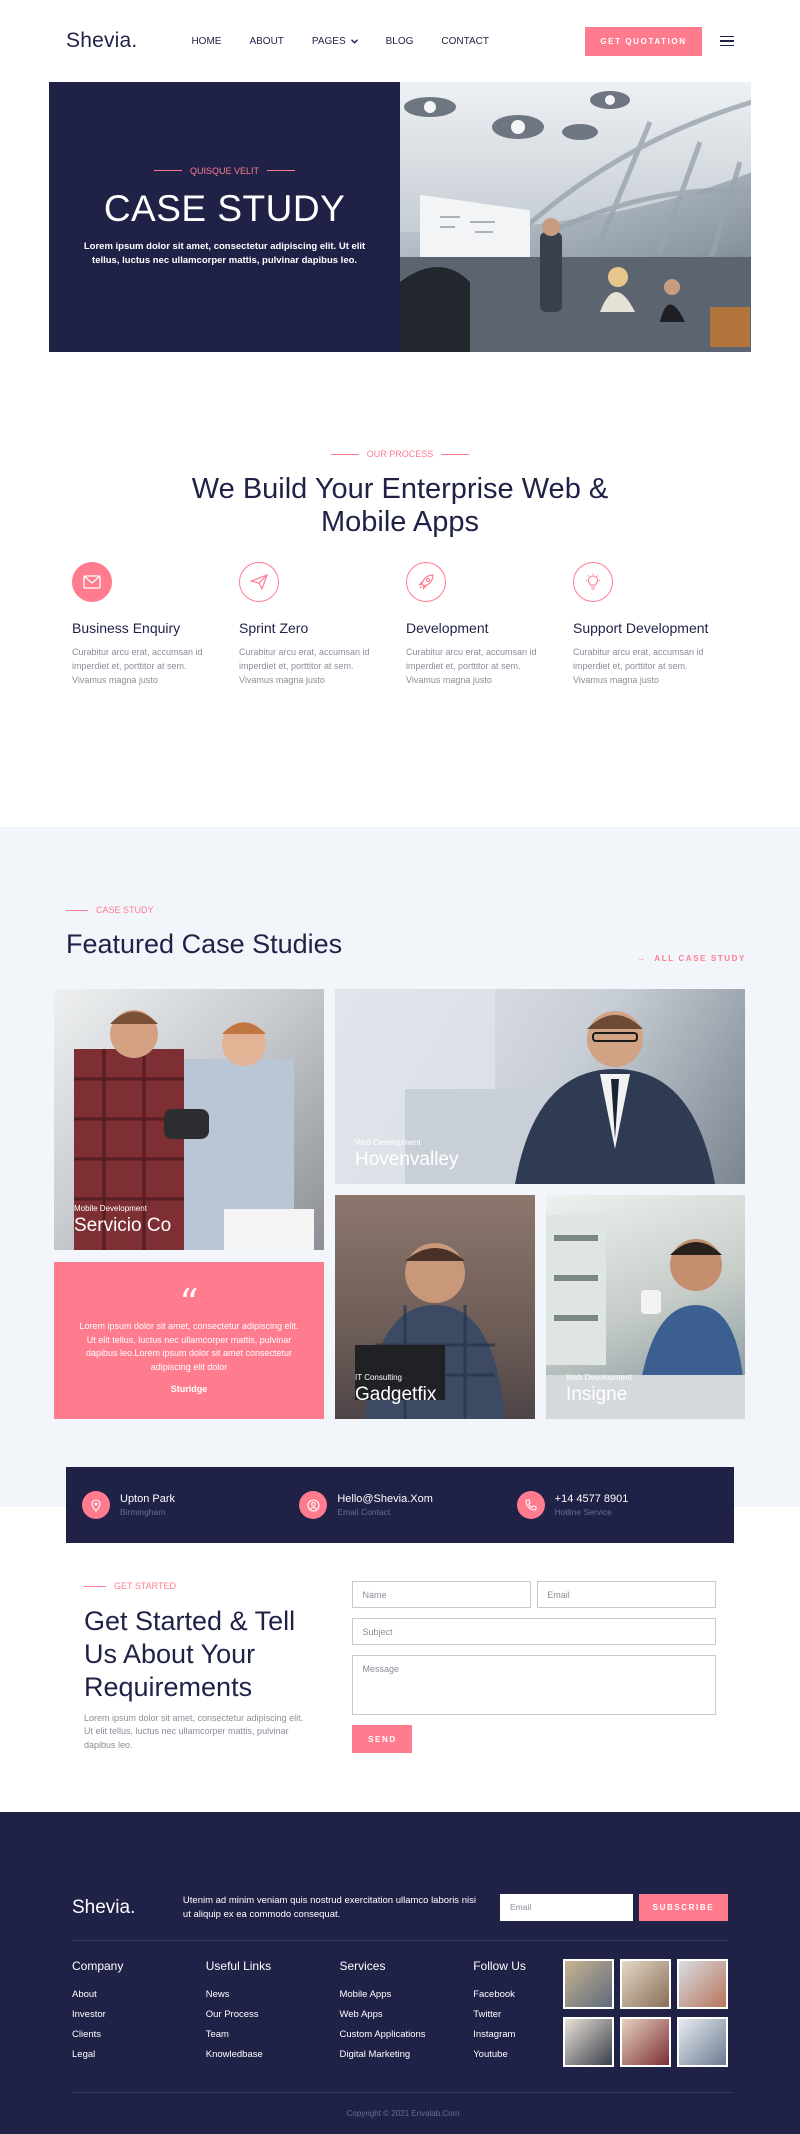 This screenshot has width=800, height=2134. Describe the element at coordinates (204, 944) in the screenshot. I see `case-studies-title: Featured Case Studies` at that location.